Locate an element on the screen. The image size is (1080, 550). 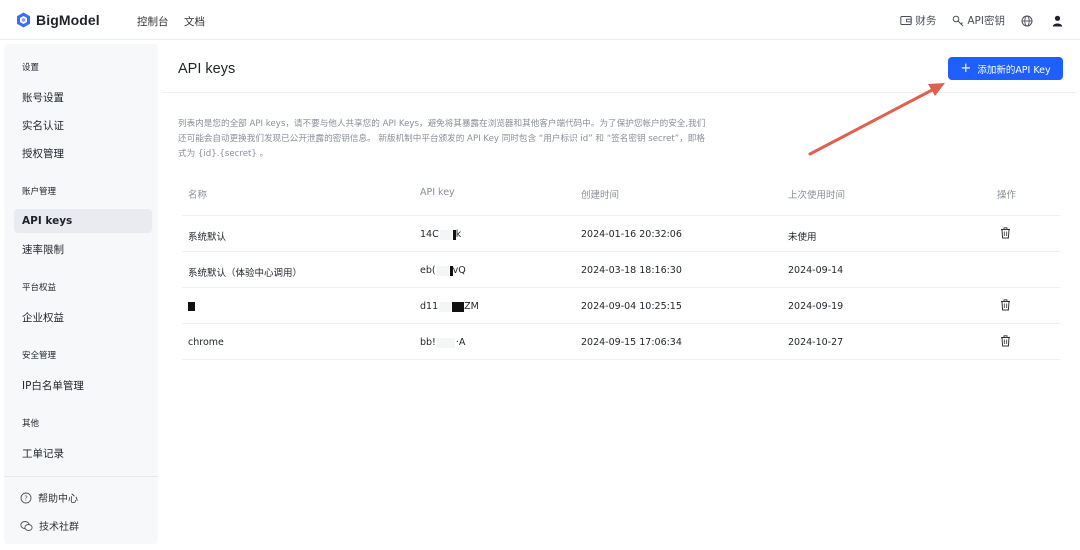
user-icon is located at coordinates (1057, 20).